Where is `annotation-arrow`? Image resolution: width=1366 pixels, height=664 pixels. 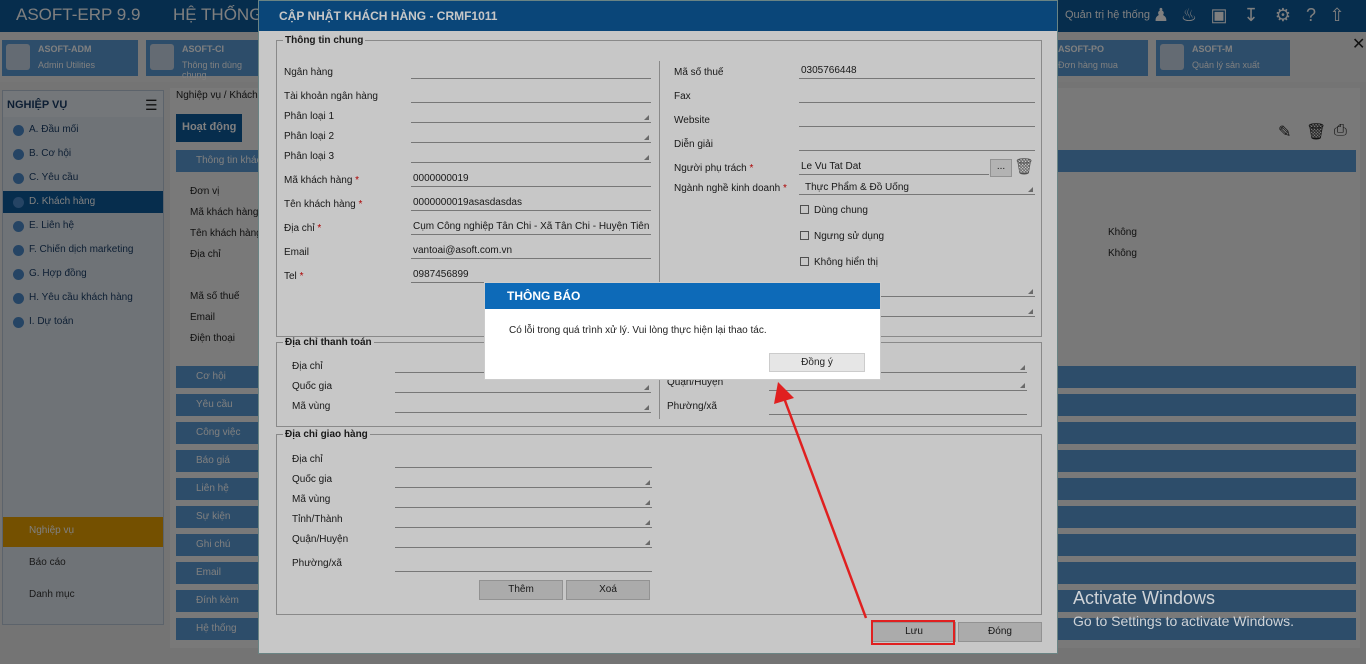 annotation-arrow is located at coordinates (821, 500).